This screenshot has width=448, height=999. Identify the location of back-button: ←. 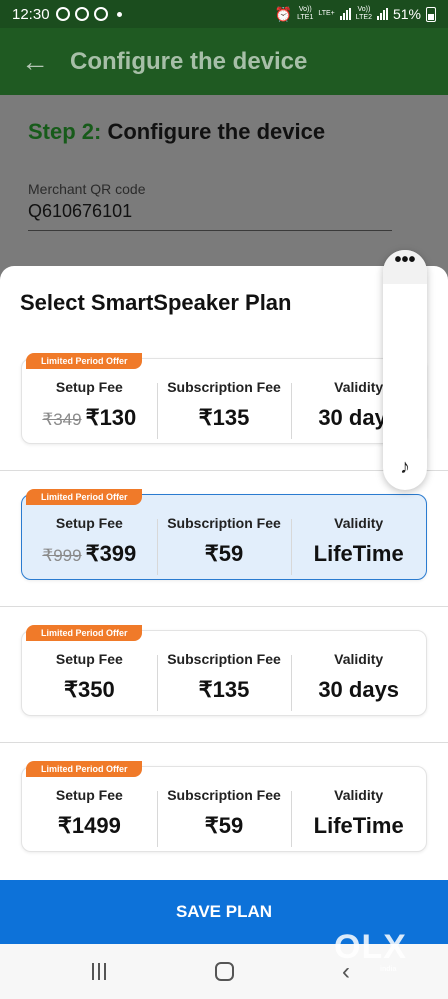
(35, 61).